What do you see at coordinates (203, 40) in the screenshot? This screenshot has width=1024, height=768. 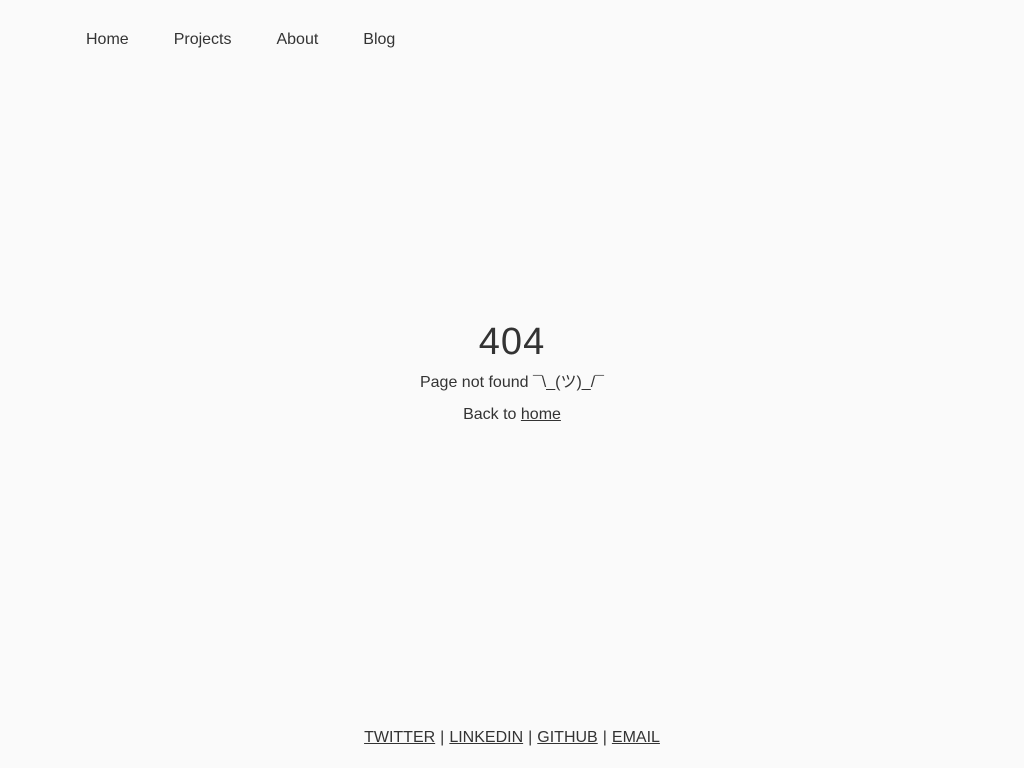 I see `nav-link-projects: Projects` at bounding box center [203, 40].